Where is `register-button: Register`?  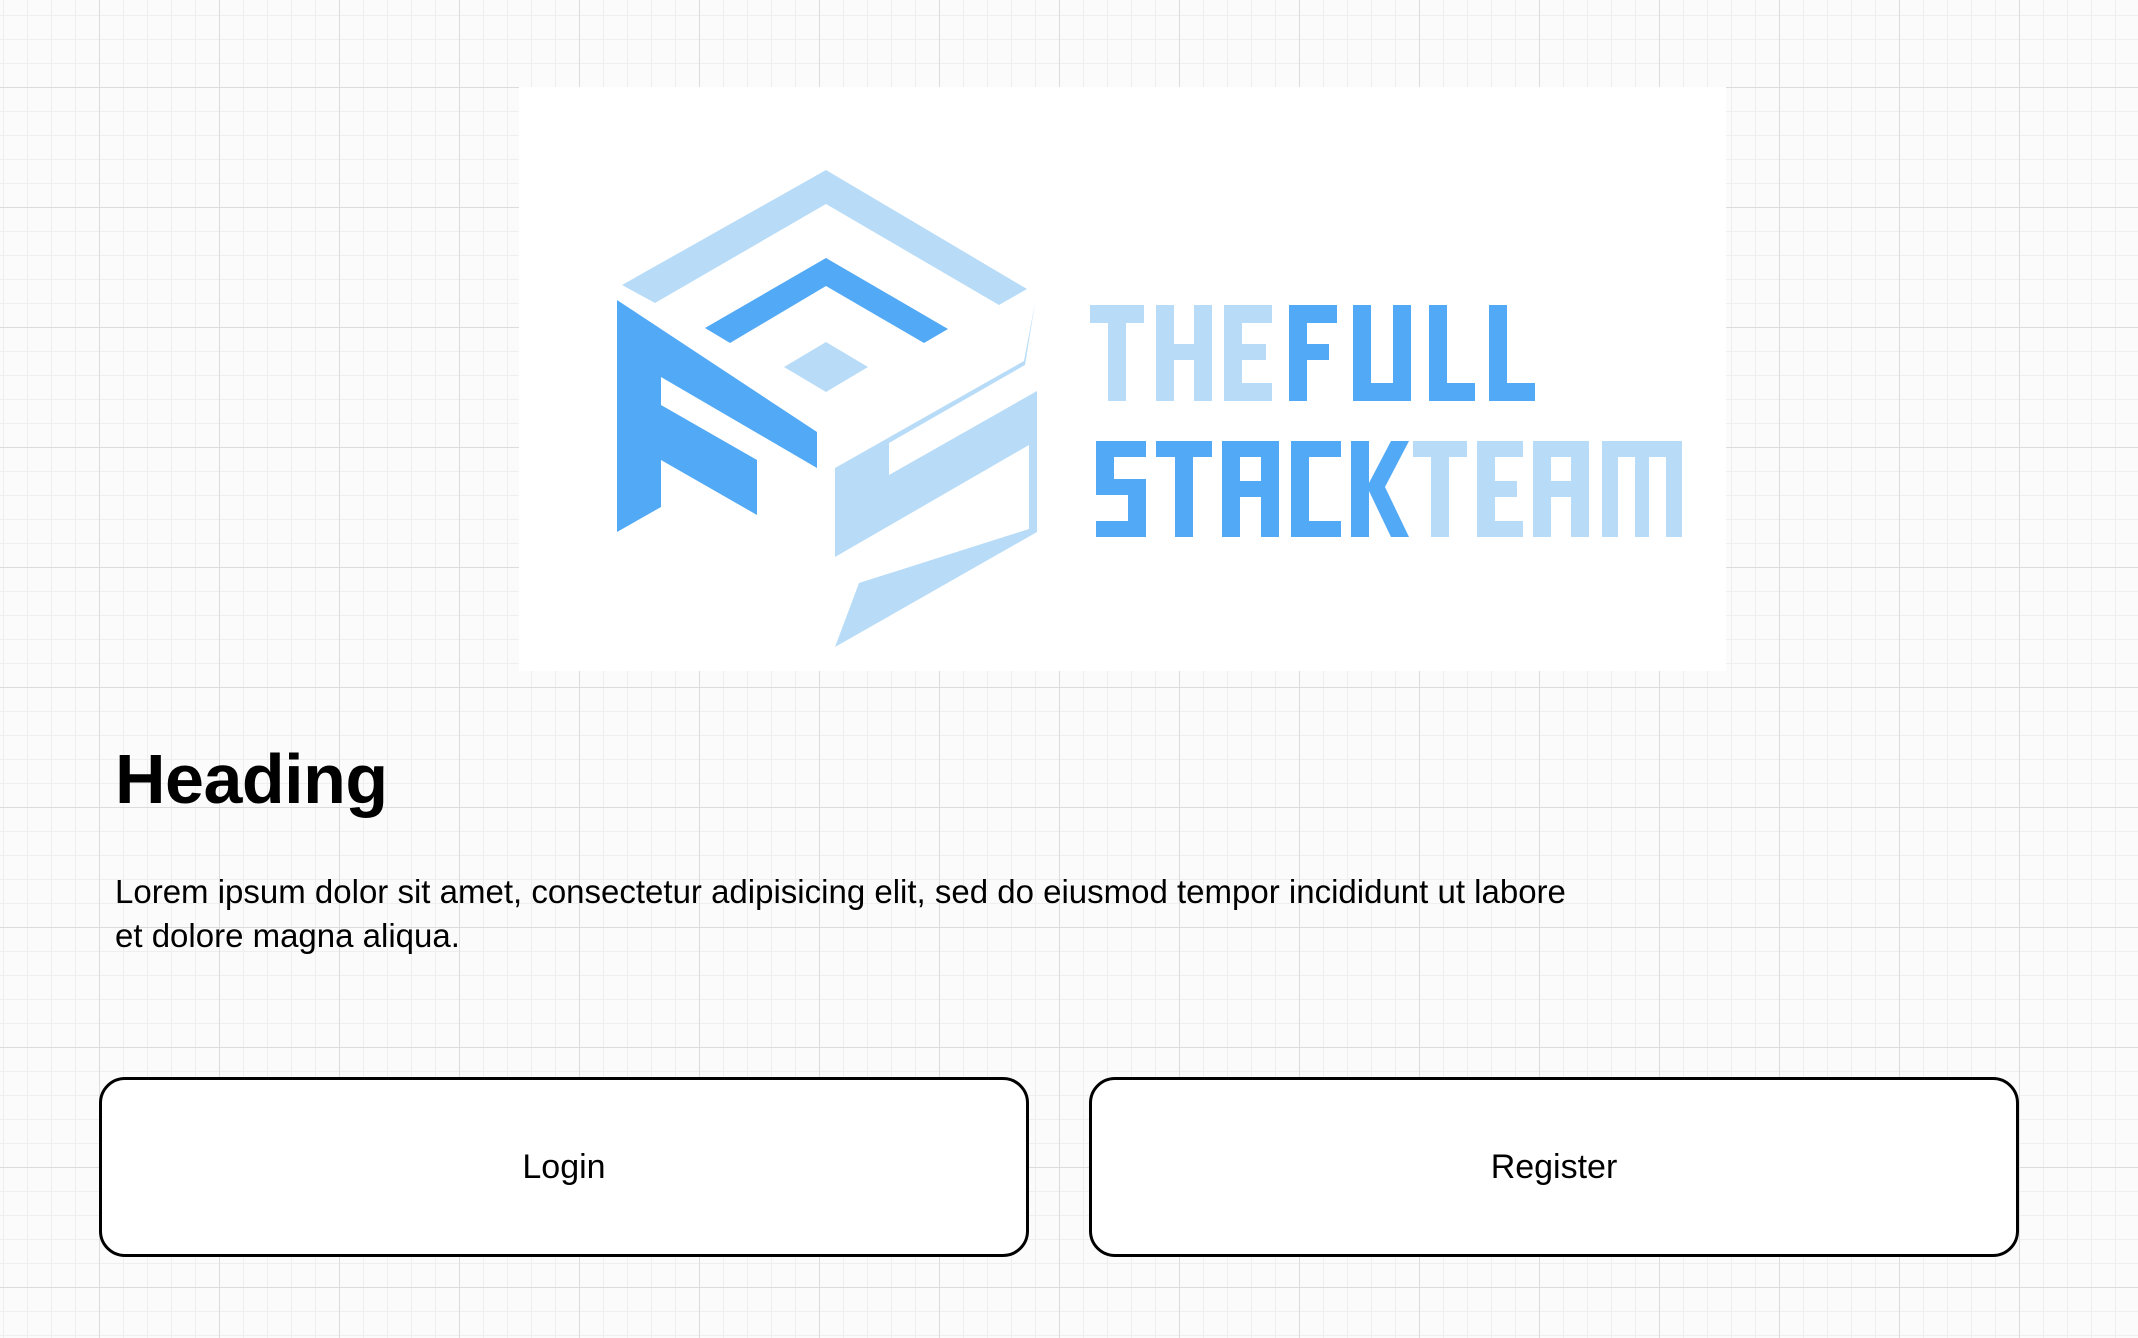
register-button: Register is located at coordinates (1554, 1167).